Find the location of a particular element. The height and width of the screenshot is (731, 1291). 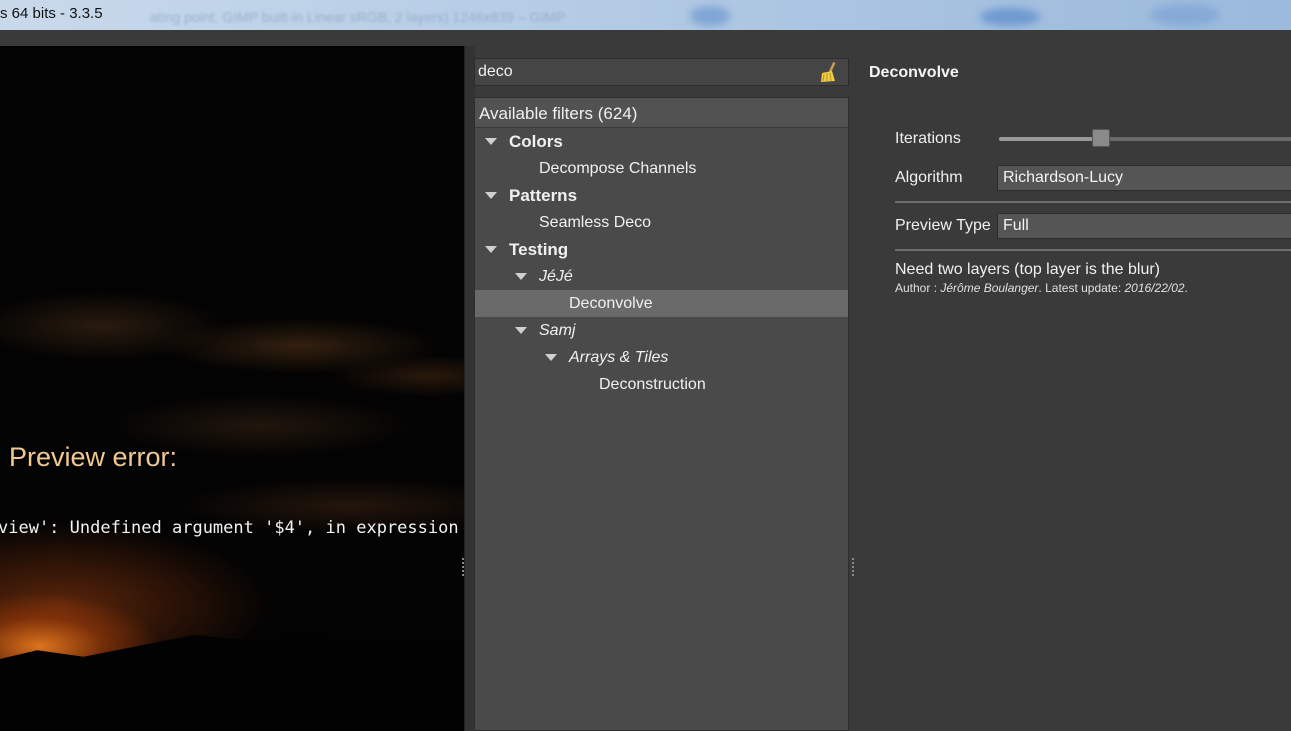

tree-row-label: Deconvolve is located at coordinates (611, 303).